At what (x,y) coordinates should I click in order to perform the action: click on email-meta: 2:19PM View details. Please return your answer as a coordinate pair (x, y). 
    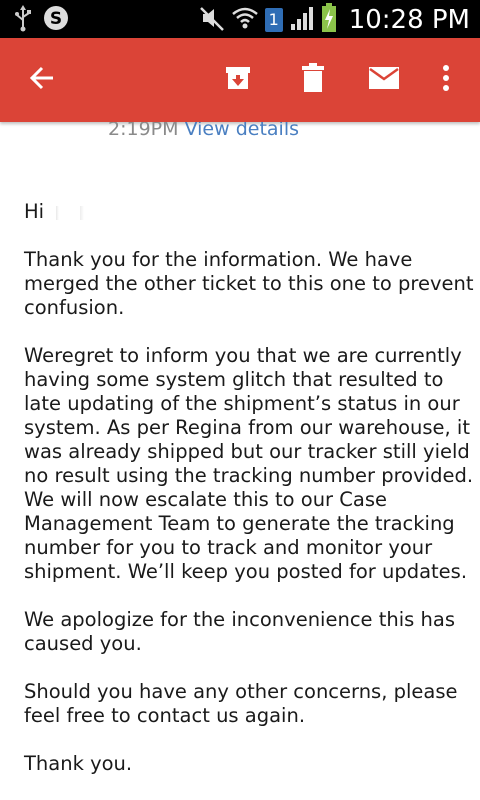
    Looking at the image, I should click on (203, 131).